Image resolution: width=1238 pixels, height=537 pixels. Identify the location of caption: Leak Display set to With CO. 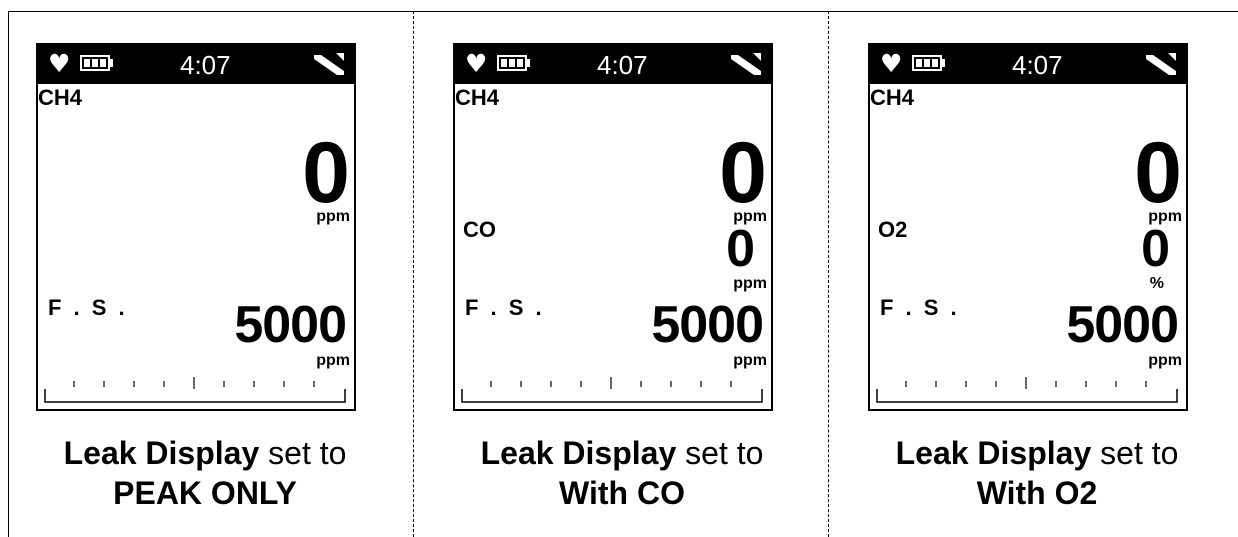
(622, 473).